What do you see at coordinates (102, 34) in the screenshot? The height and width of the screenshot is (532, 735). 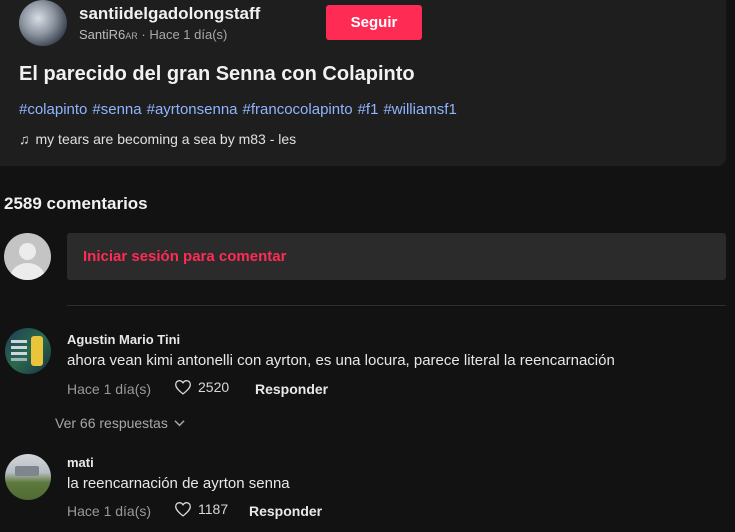 I see `author-nickname: SantiR6` at bounding box center [102, 34].